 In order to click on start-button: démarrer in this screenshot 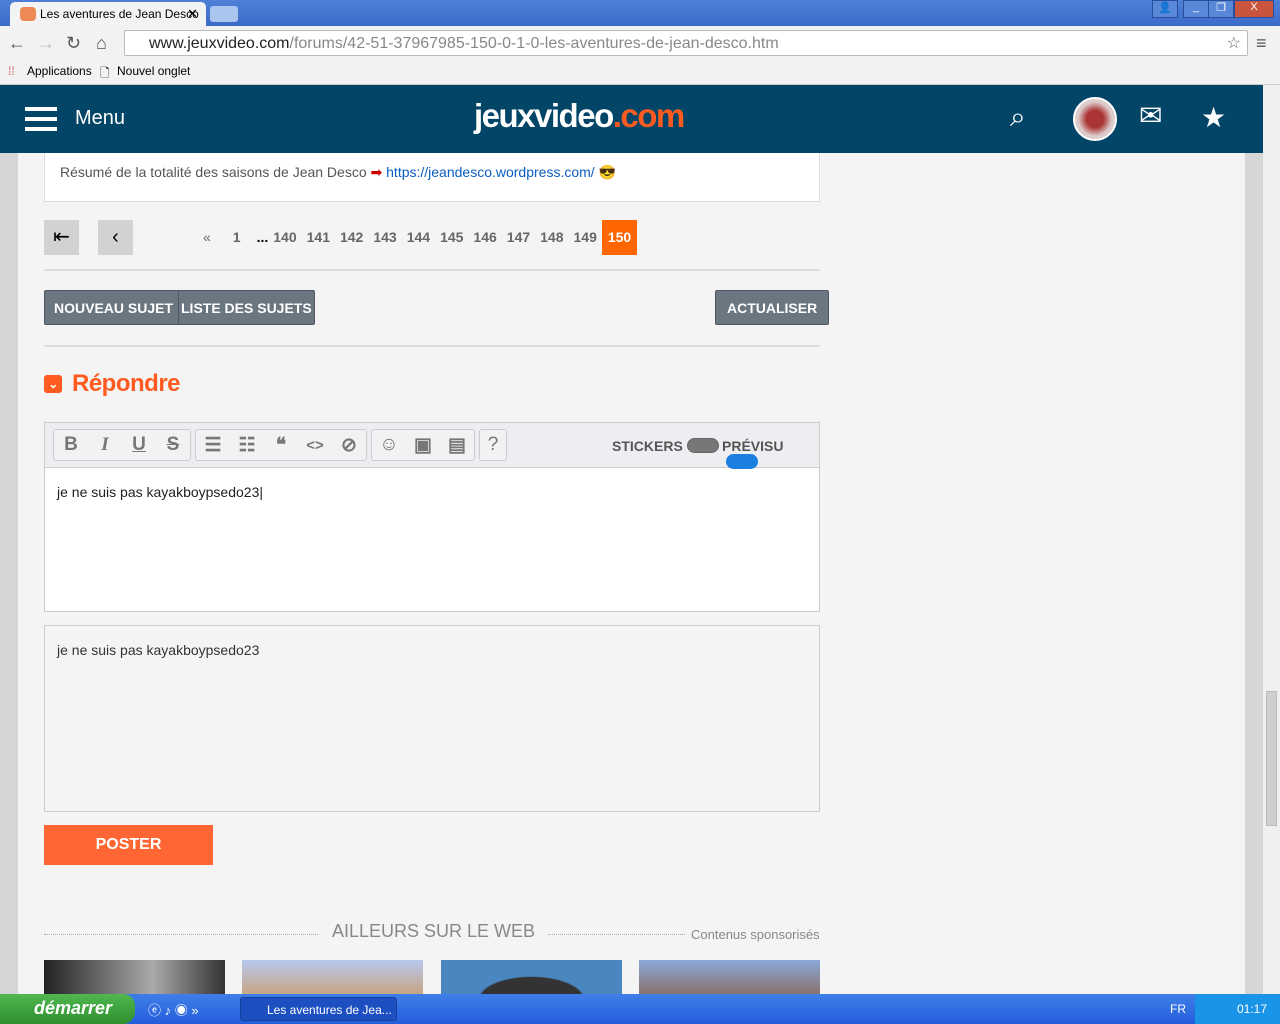, I will do `click(67, 1009)`.